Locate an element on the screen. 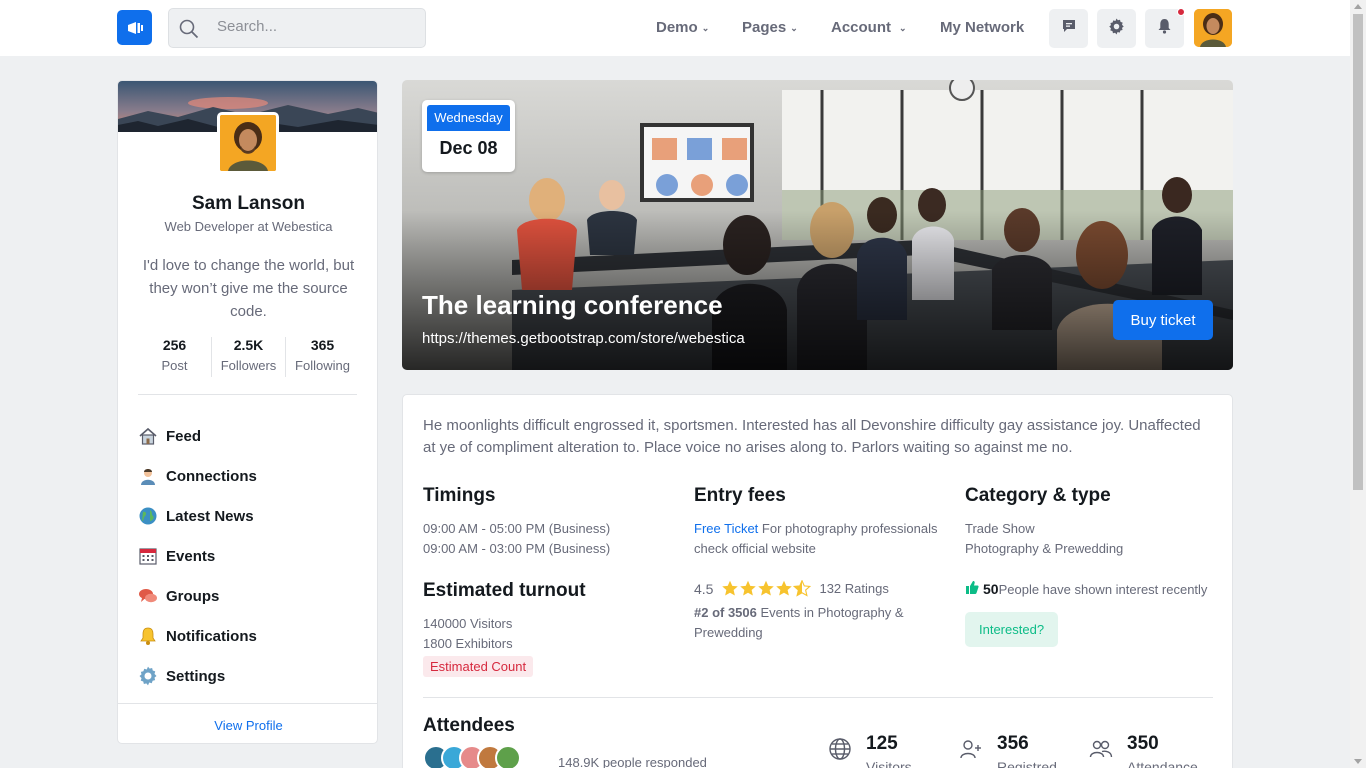 The height and width of the screenshot is (768, 1366). stat-following: 365 Following is located at coordinates (322, 357).